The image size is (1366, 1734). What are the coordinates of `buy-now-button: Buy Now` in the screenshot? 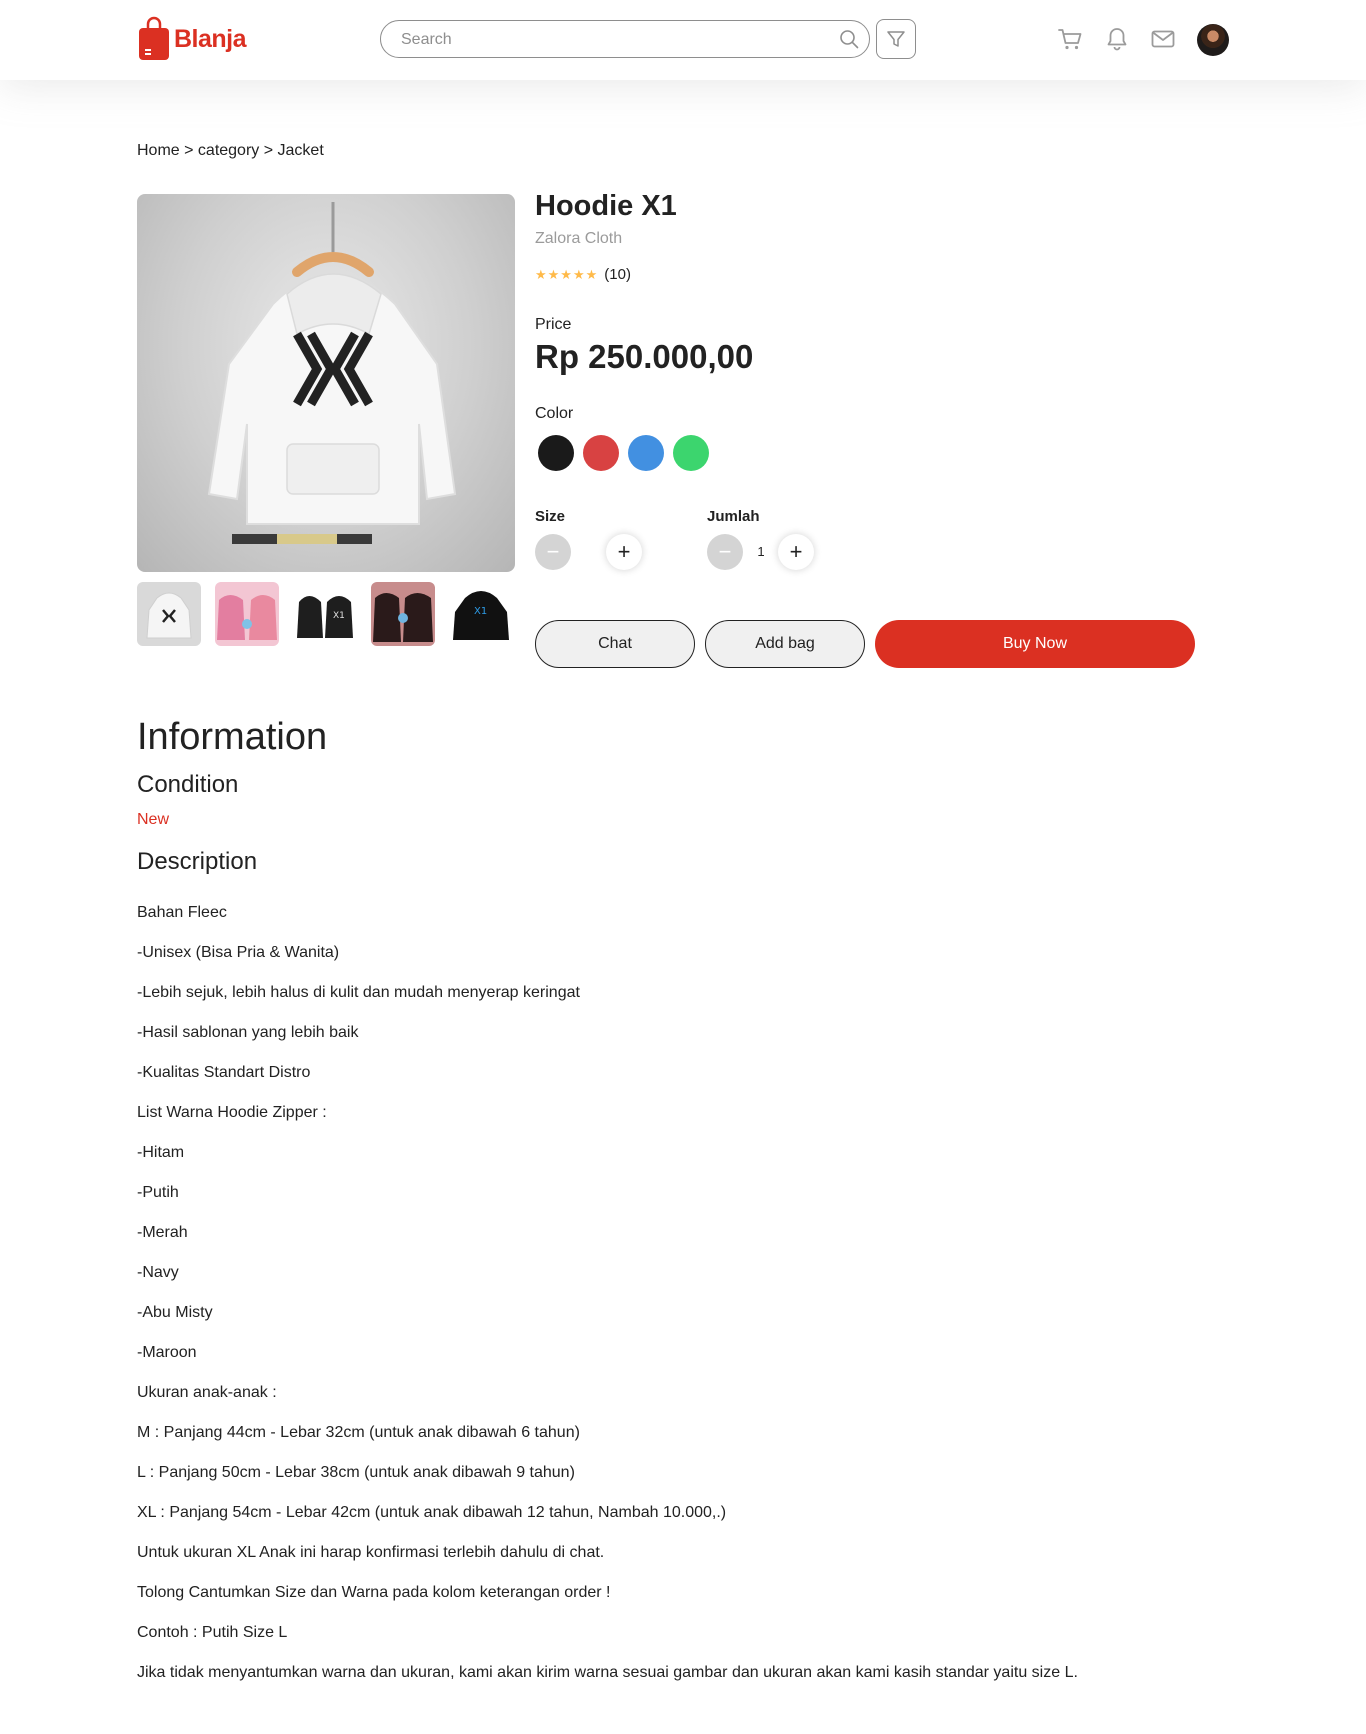 It's located at (1035, 644).